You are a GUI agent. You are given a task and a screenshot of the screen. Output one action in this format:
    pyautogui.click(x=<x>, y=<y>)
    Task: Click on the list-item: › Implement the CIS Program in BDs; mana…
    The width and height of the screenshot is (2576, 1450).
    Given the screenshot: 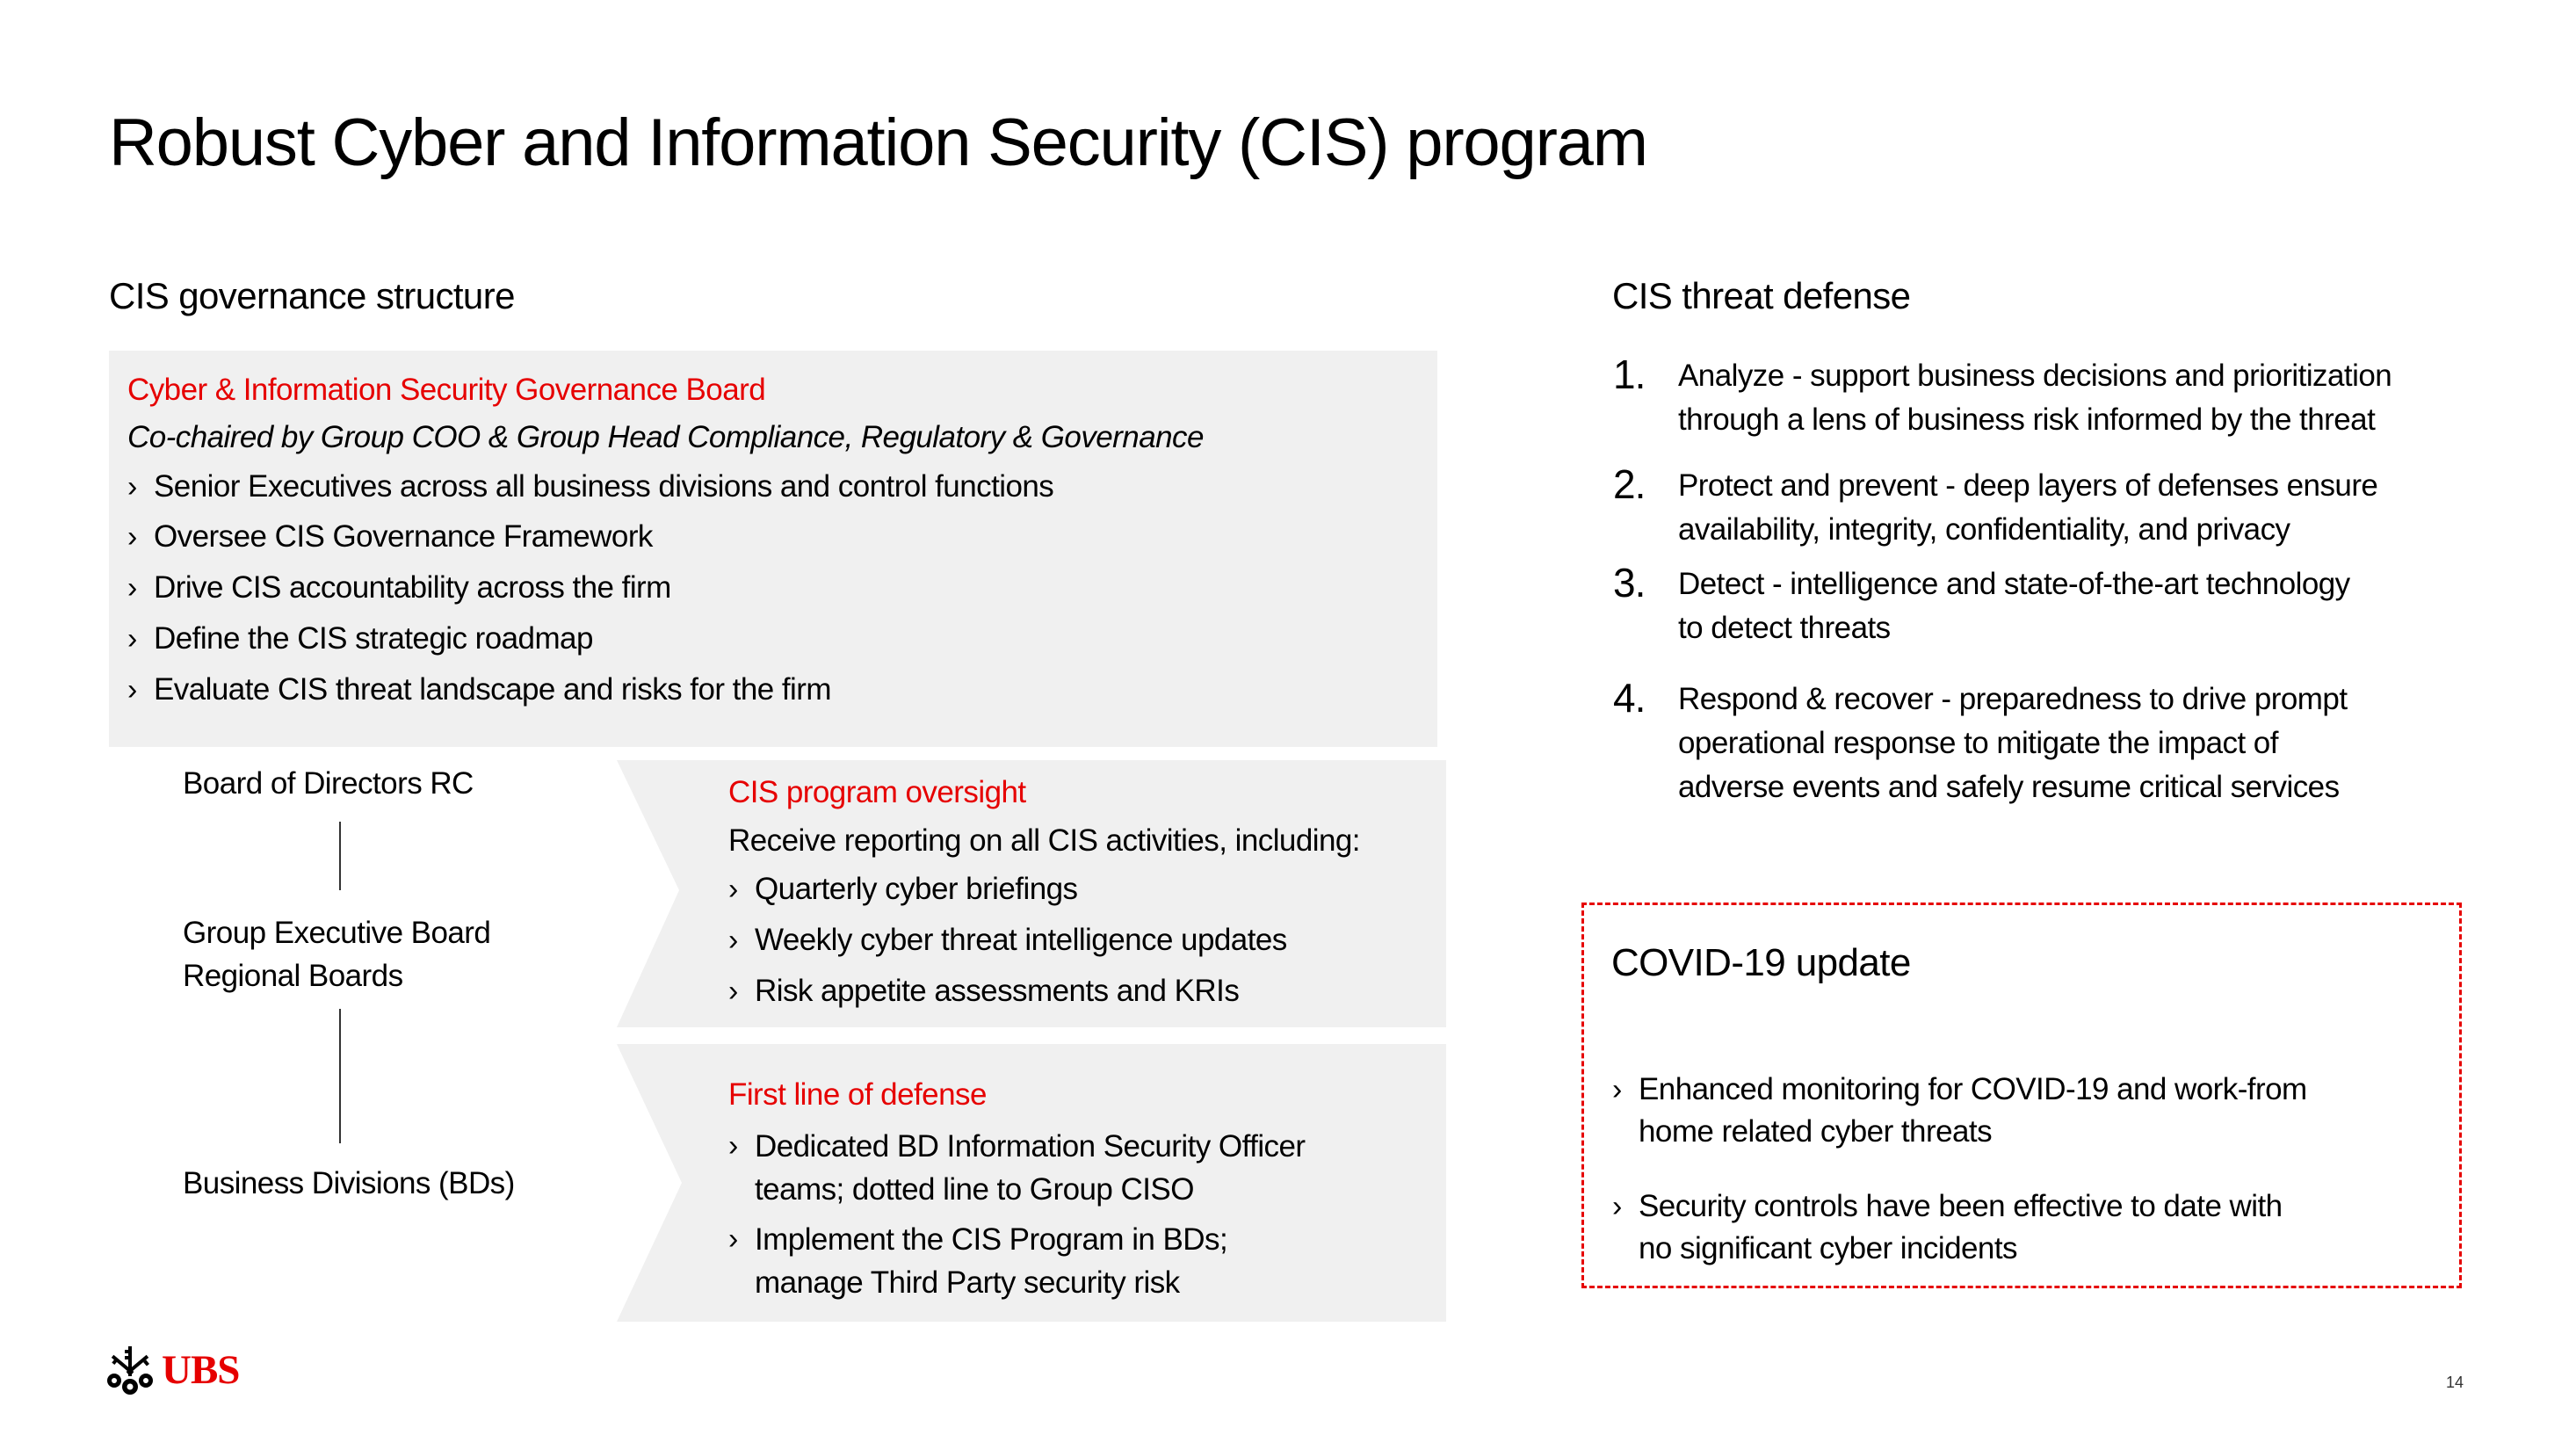 What is the action you would take?
    pyautogui.click(x=1017, y=1261)
    